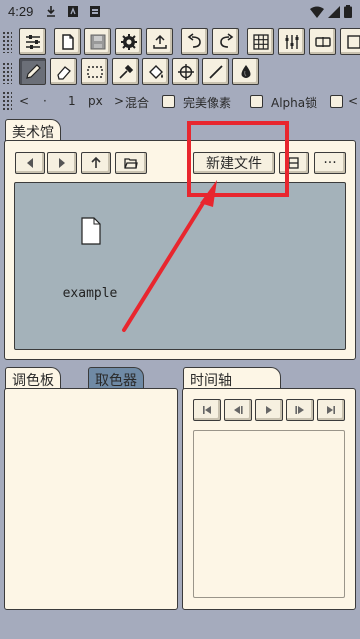 This screenshot has height=639, width=360. I want to click on annotation-arrow-icon, so click(169, 256).